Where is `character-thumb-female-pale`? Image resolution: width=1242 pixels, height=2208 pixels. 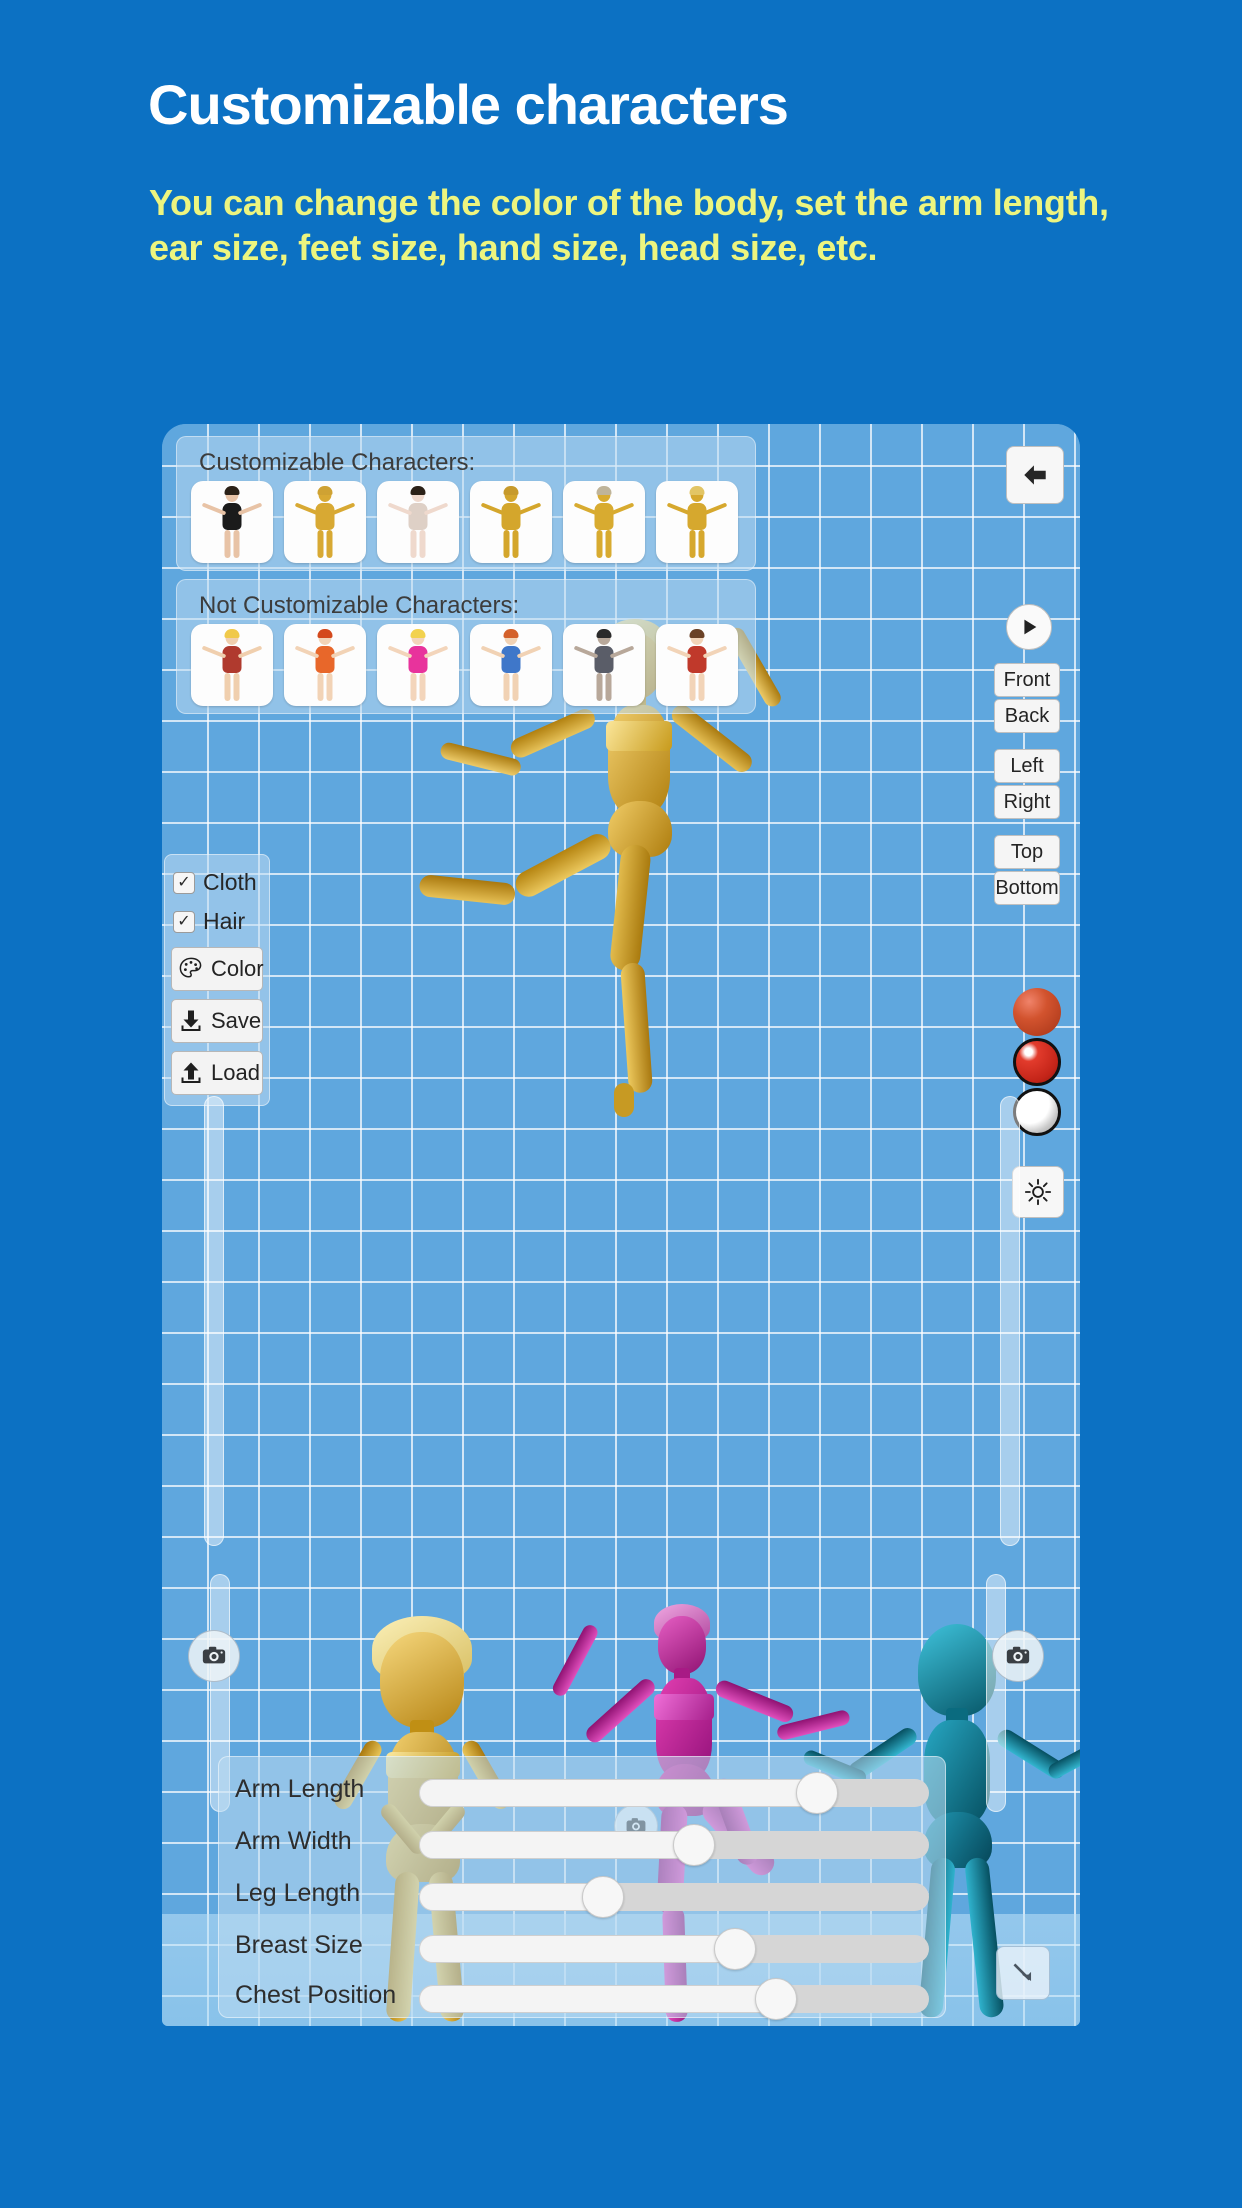
character-thumb-female-pale is located at coordinates (418, 522).